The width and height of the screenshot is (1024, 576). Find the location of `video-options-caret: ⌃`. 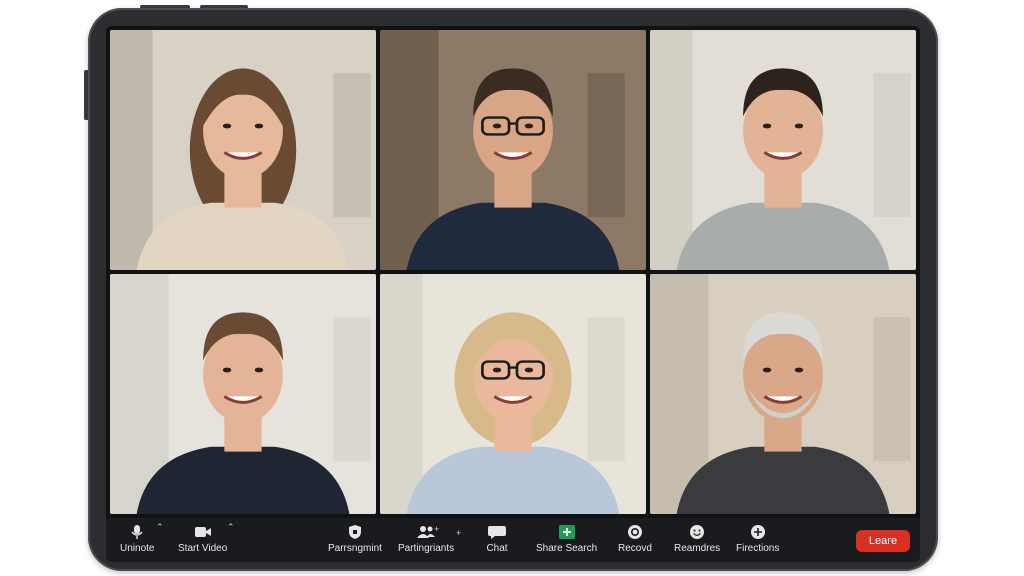

video-options-caret: ⌃ is located at coordinates (231, 527).